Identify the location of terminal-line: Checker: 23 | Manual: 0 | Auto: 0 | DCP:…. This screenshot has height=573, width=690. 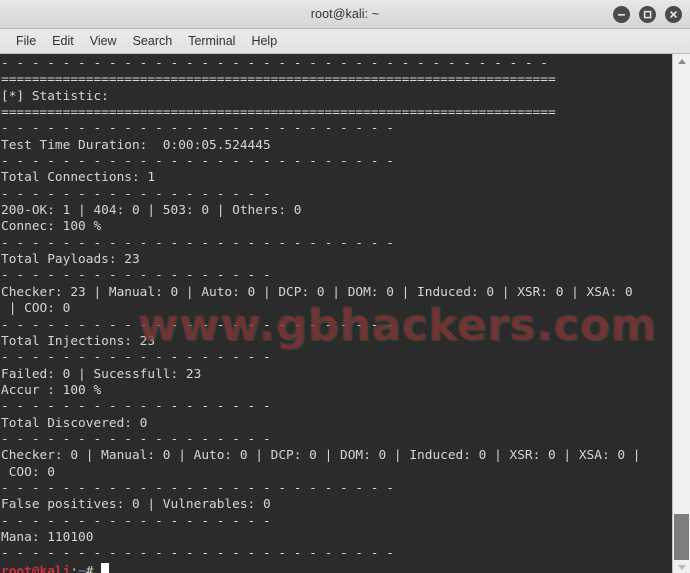
(317, 292).